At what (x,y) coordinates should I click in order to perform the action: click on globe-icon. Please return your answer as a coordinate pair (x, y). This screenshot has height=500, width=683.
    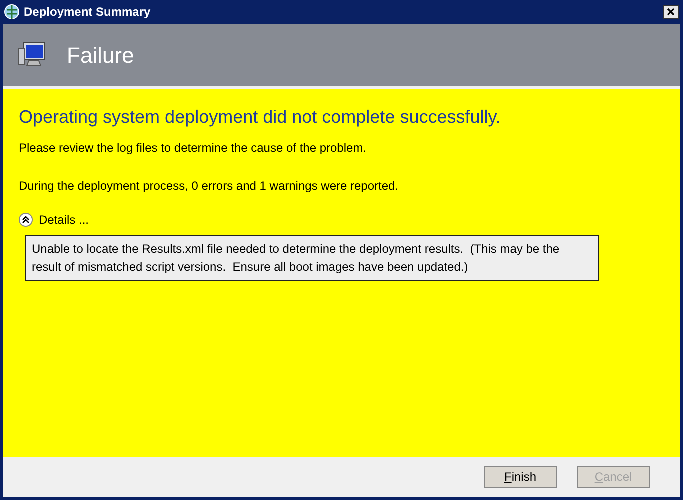
    Looking at the image, I should click on (12, 12).